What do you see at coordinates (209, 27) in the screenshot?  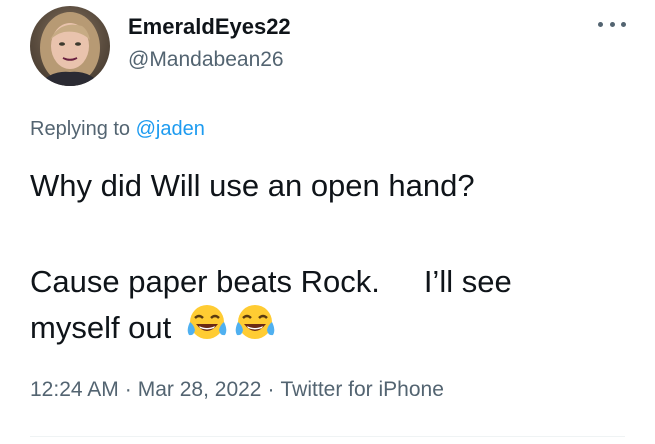 I see `display-name: EmeraldEyes22` at bounding box center [209, 27].